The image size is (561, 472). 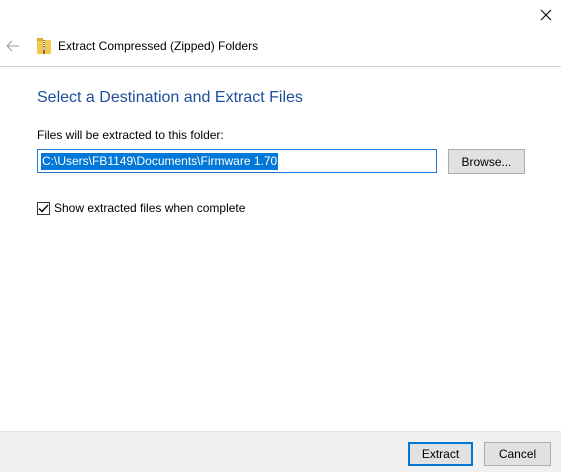 I want to click on show-files-option: Show extracted files when complete, so click(x=141, y=208).